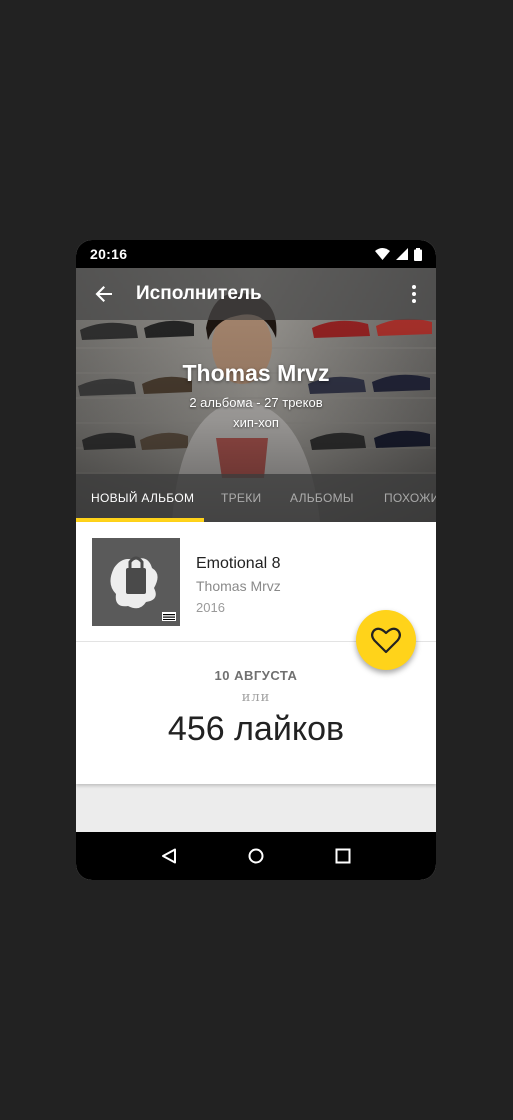  What do you see at coordinates (238, 563) in the screenshot?
I see `album-title: Emotional 8` at bounding box center [238, 563].